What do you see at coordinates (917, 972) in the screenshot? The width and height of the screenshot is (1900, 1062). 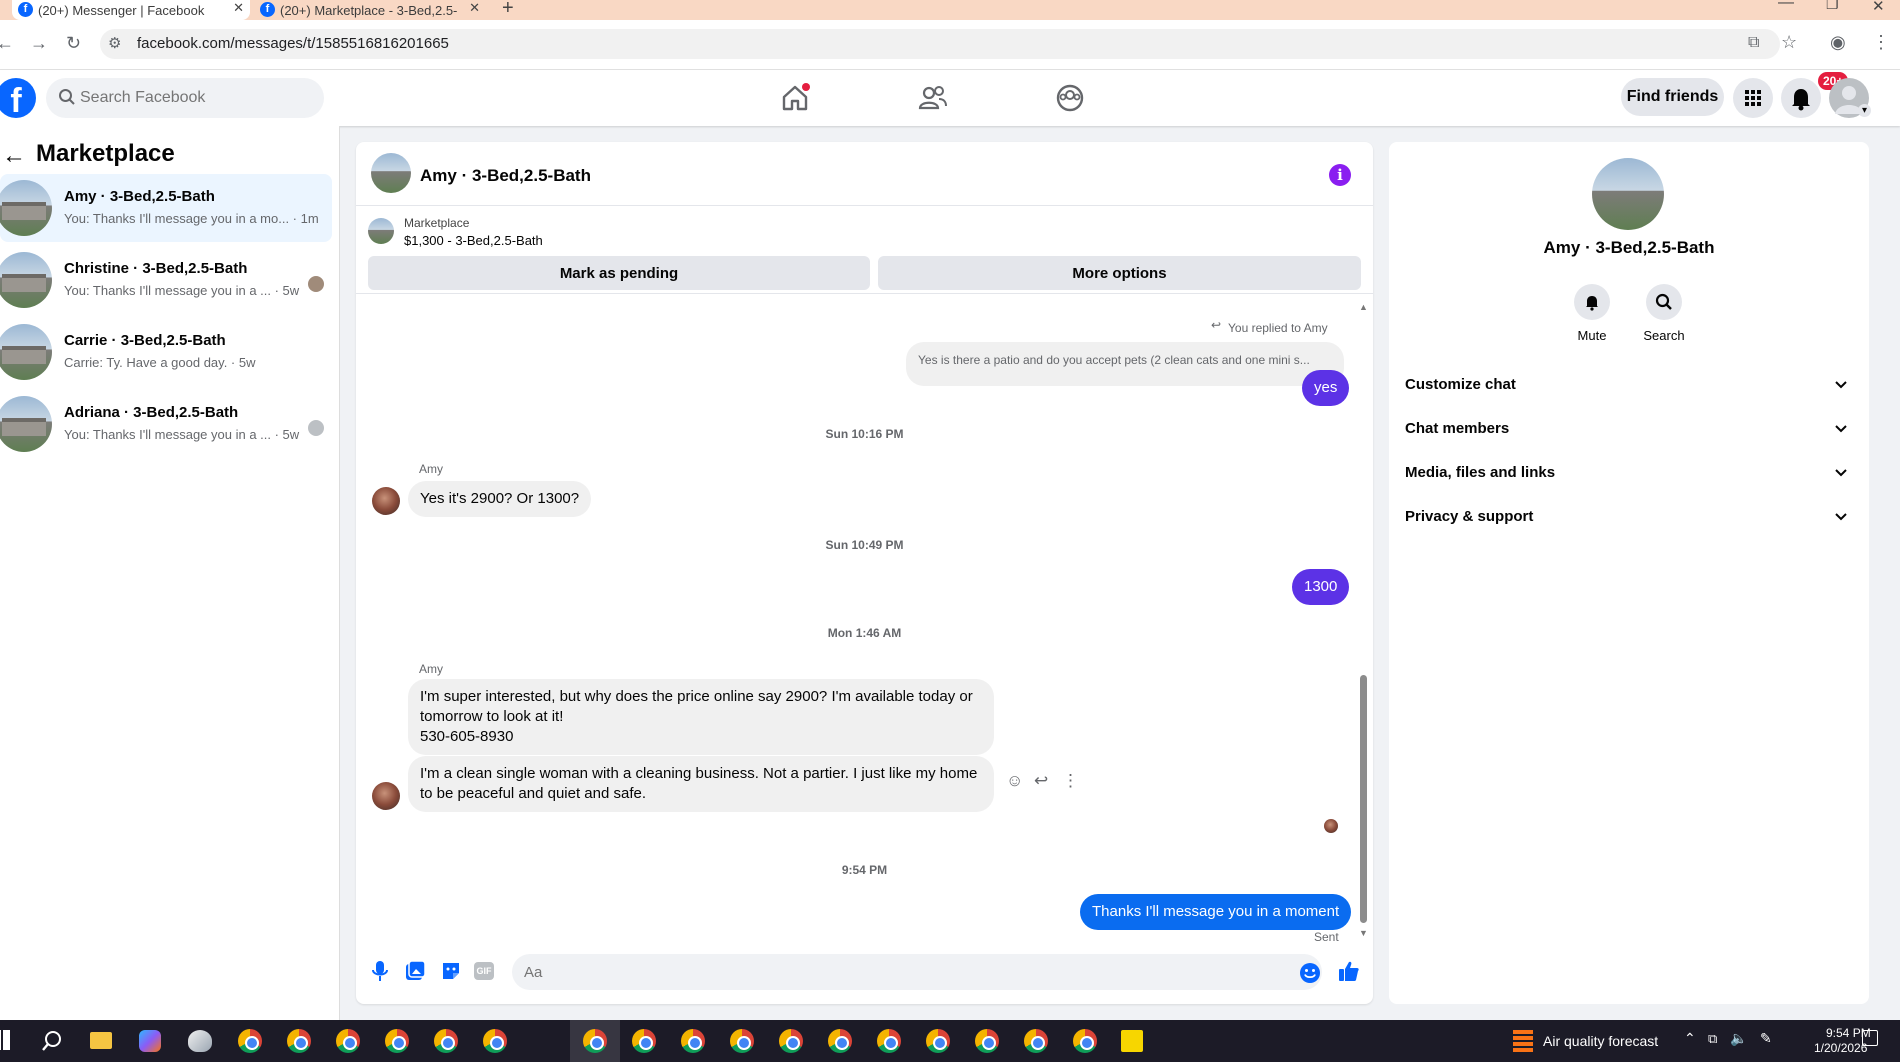 I see `message-input` at bounding box center [917, 972].